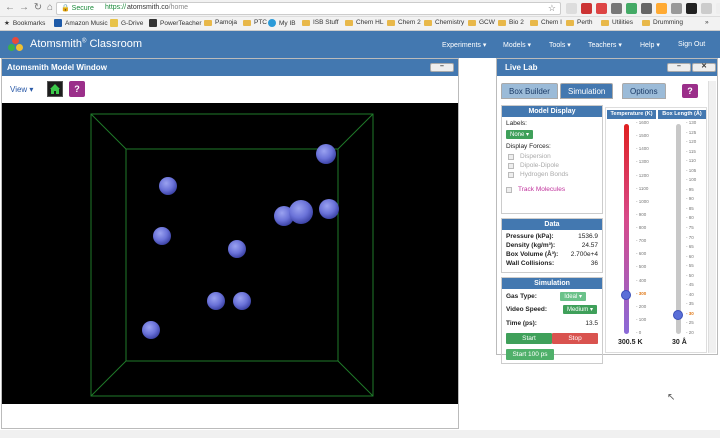  What do you see at coordinates (282, 23) in the screenshot?
I see `bookmark-item: My IB` at bounding box center [282, 23].